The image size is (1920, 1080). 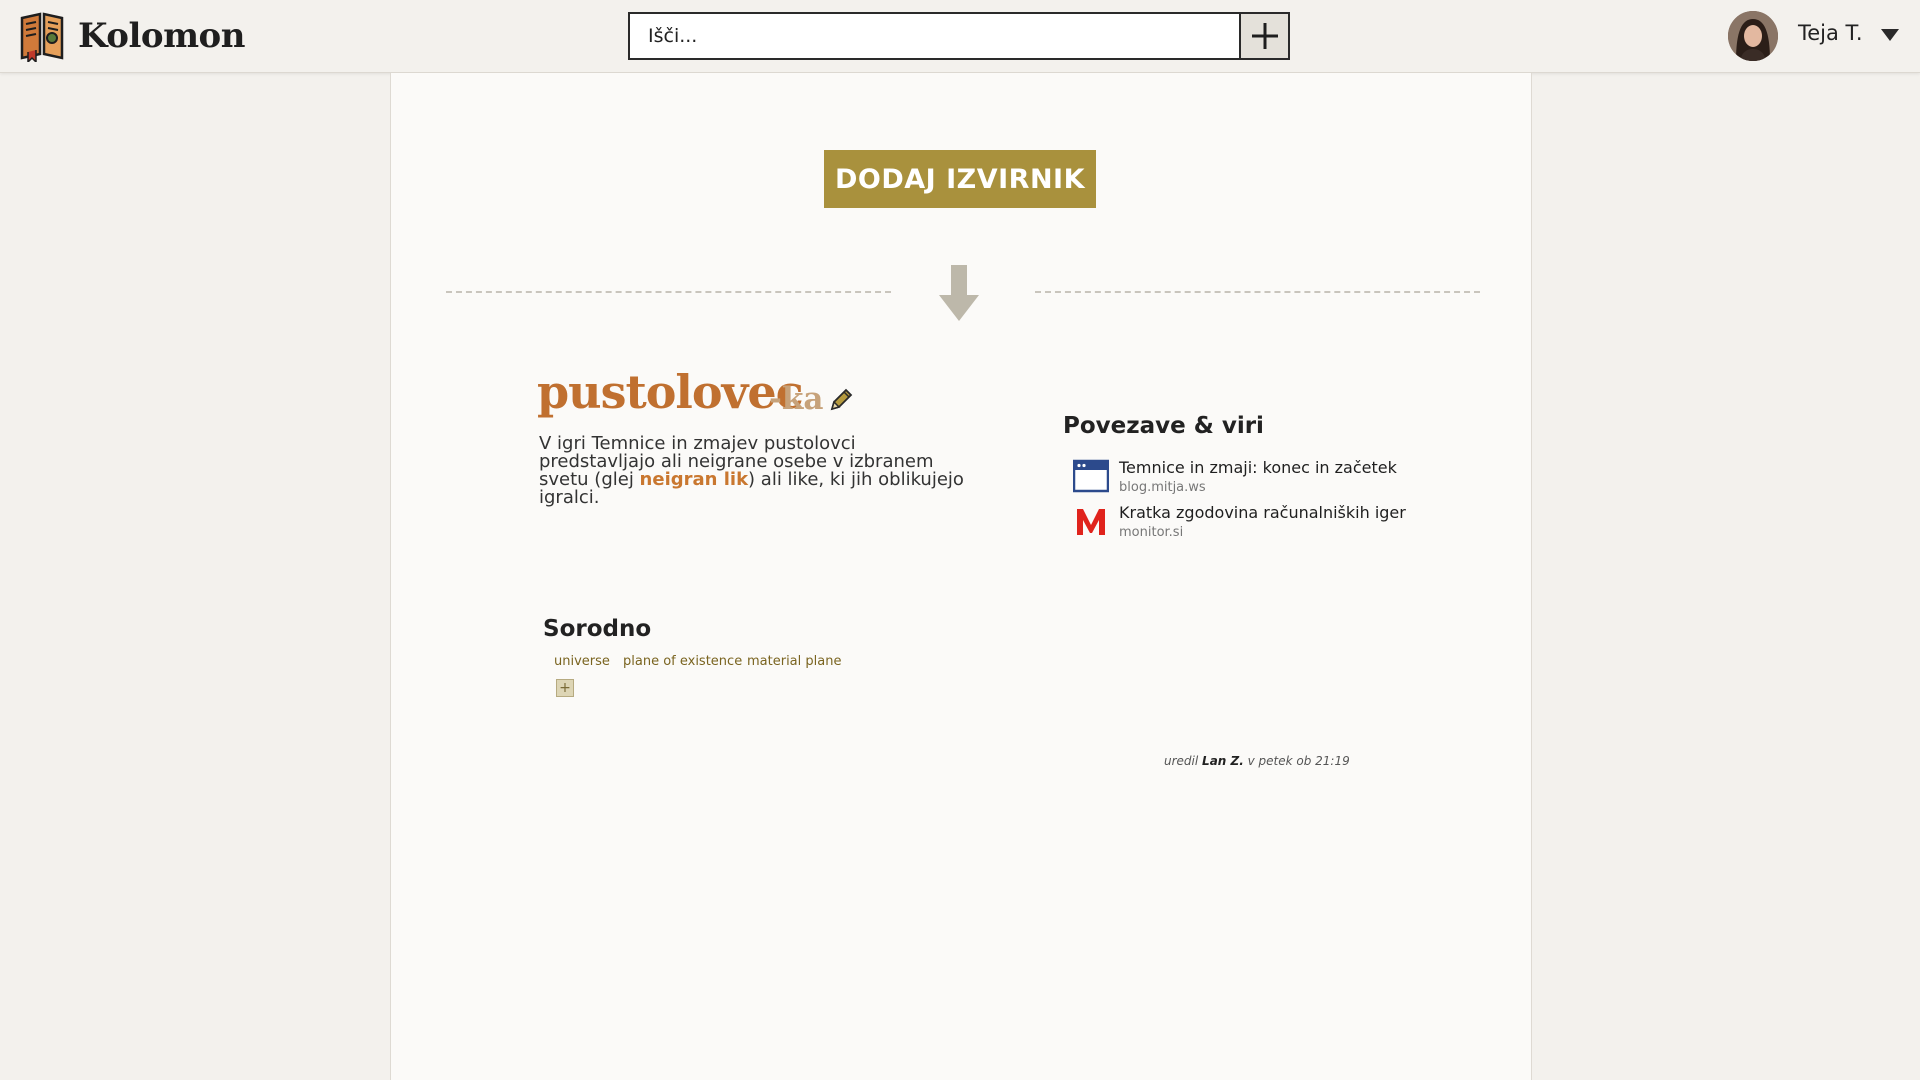 What do you see at coordinates (1298, 761) in the screenshot?
I see `edit-time: v petek ob 21:19` at bounding box center [1298, 761].